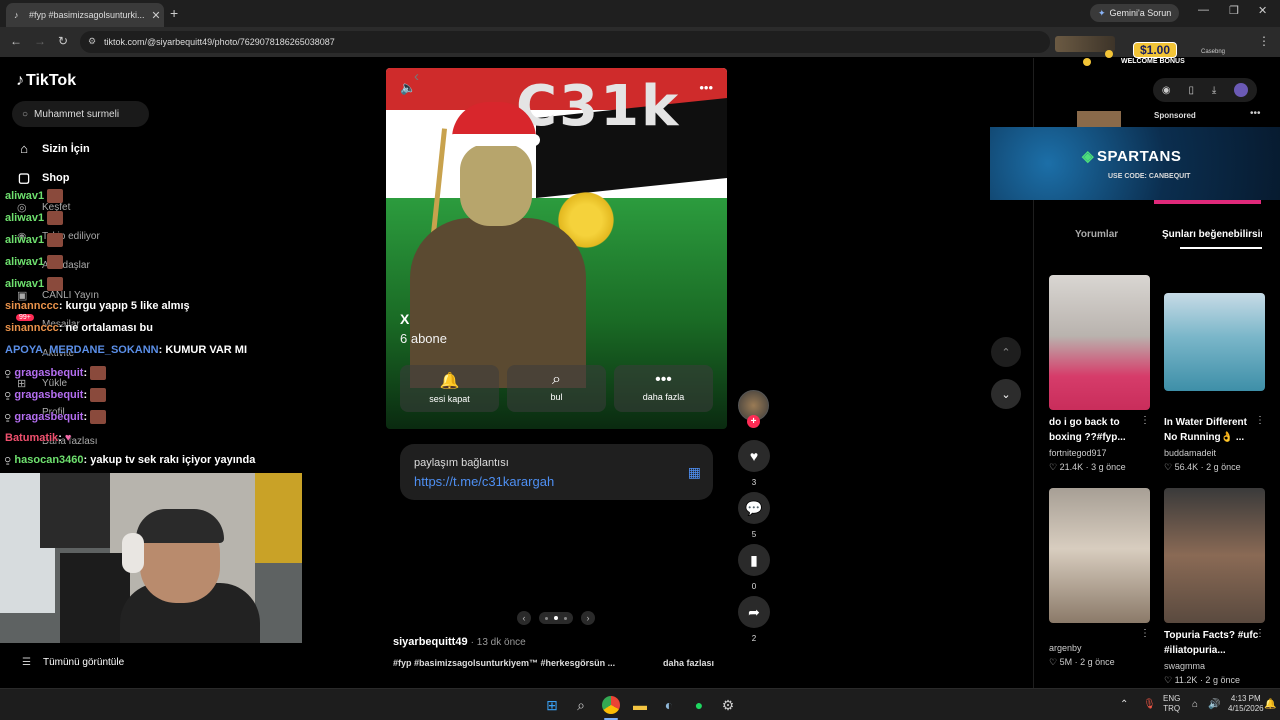 The image size is (1280, 720). What do you see at coordinates (1203, 10) in the screenshot?
I see `minimize-icon: —` at bounding box center [1203, 10].